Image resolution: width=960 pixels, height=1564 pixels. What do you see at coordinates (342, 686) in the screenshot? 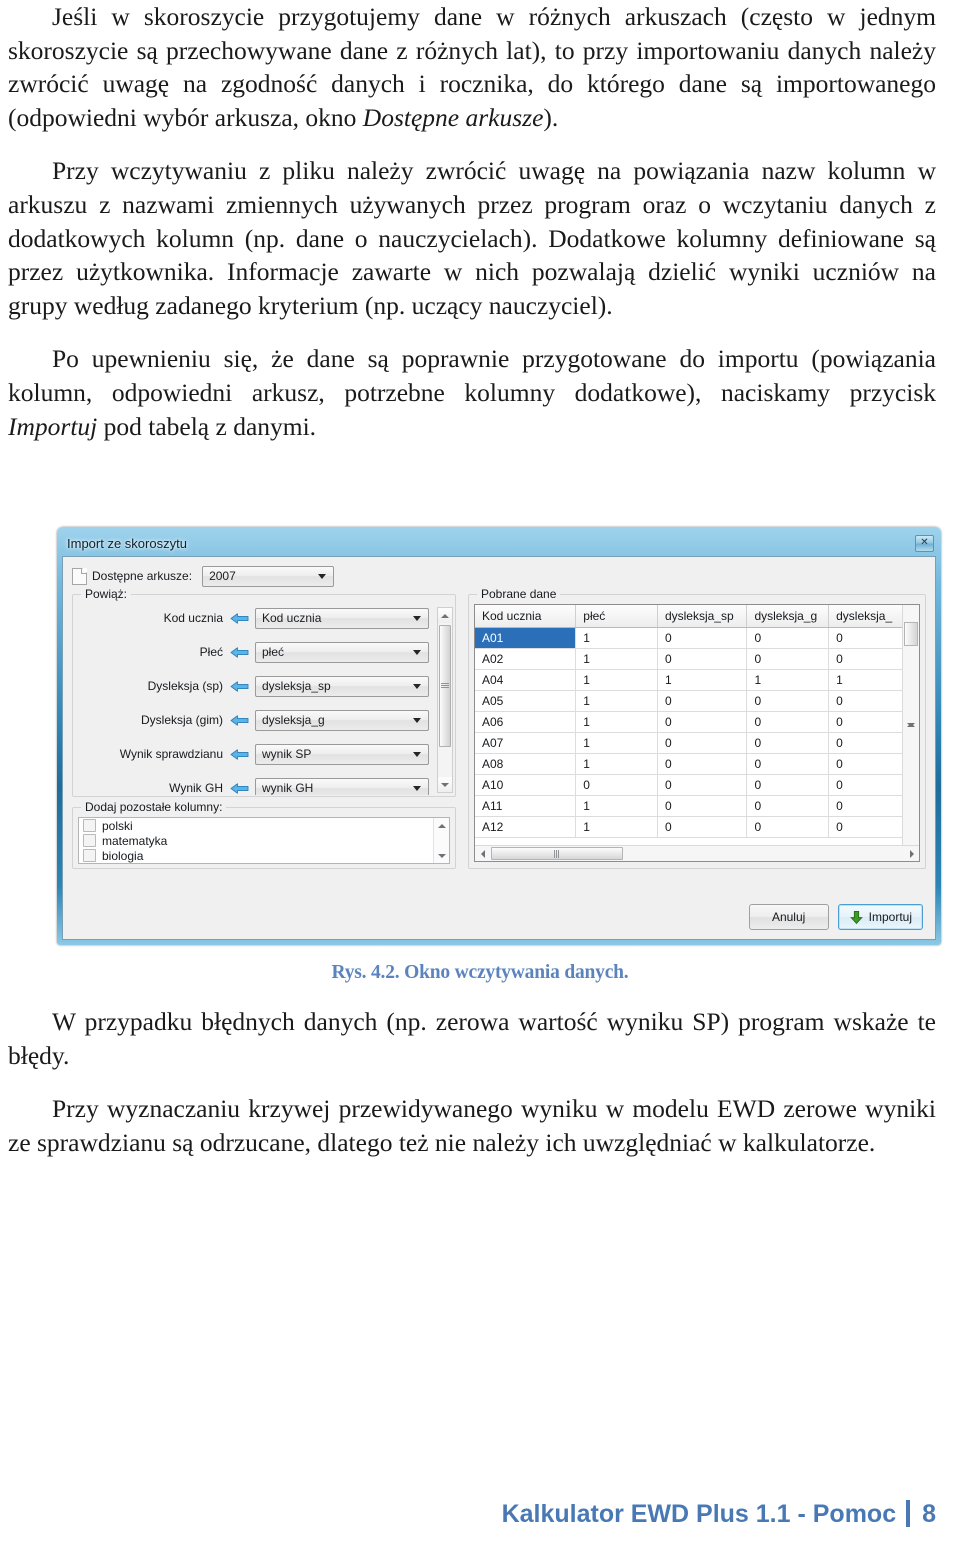
I see `mapping-value-dropdown: dysleksja_sp` at bounding box center [342, 686].